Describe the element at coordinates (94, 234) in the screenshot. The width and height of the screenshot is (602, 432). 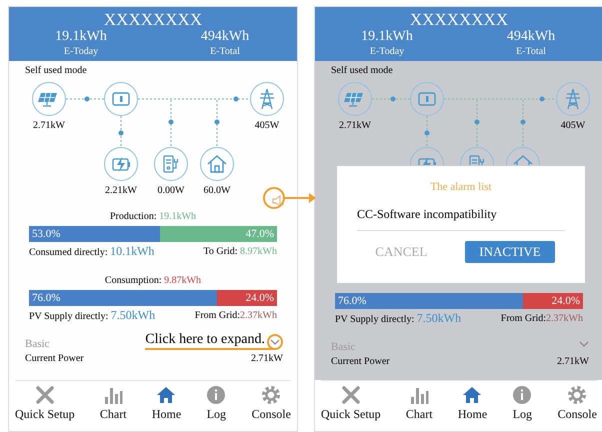
I see `bar-fill: 53.0%` at that location.